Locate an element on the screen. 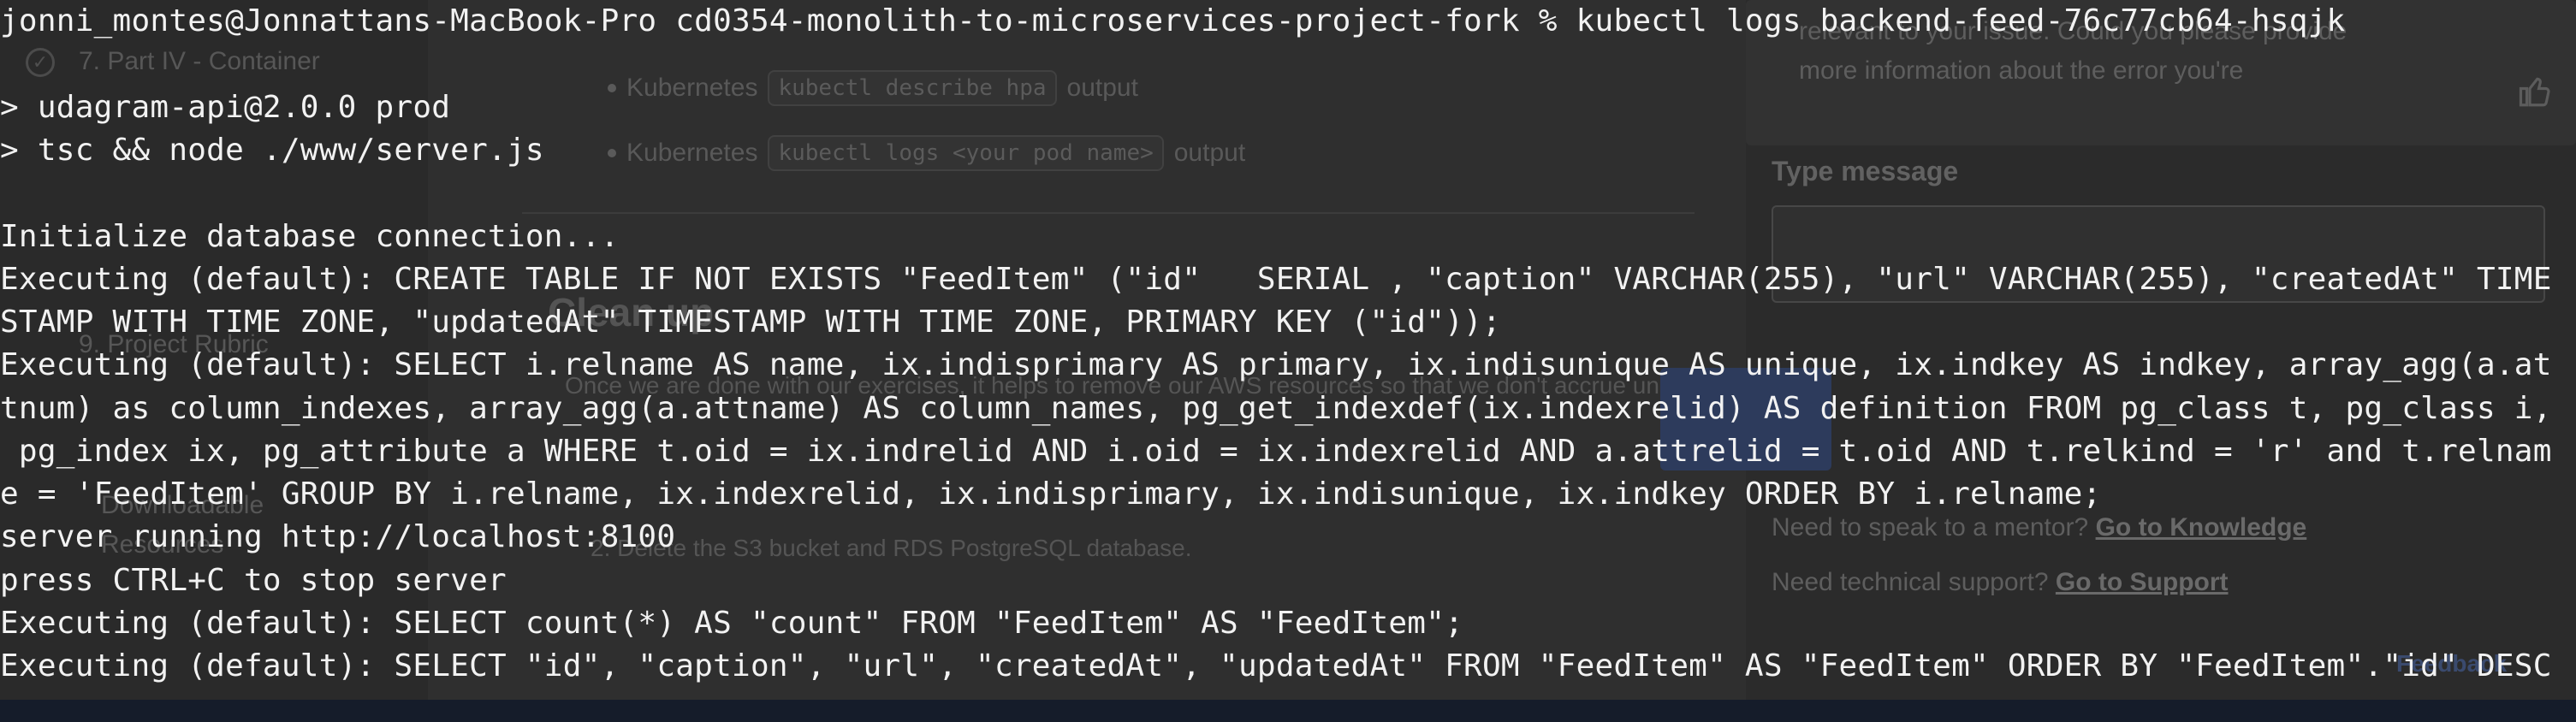  terminal-line-3: > udagram-api@2.0.0 prod is located at coordinates (225, 107).